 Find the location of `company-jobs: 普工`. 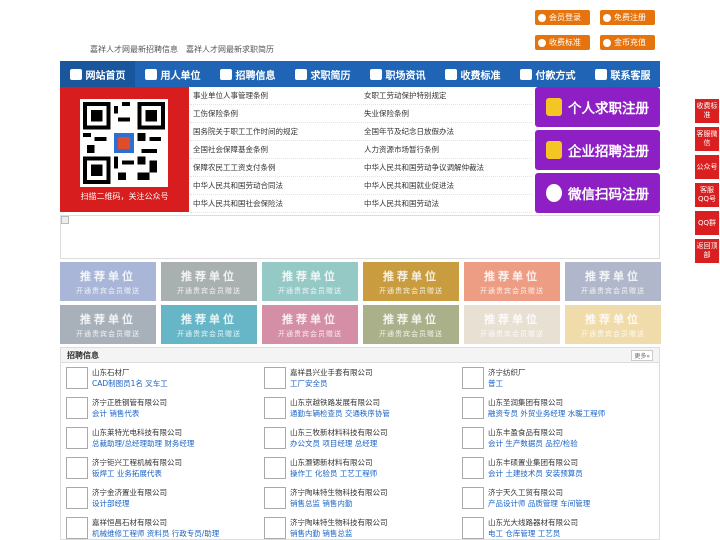

company-jobs: 普工 is located at coordinates (507, 383).